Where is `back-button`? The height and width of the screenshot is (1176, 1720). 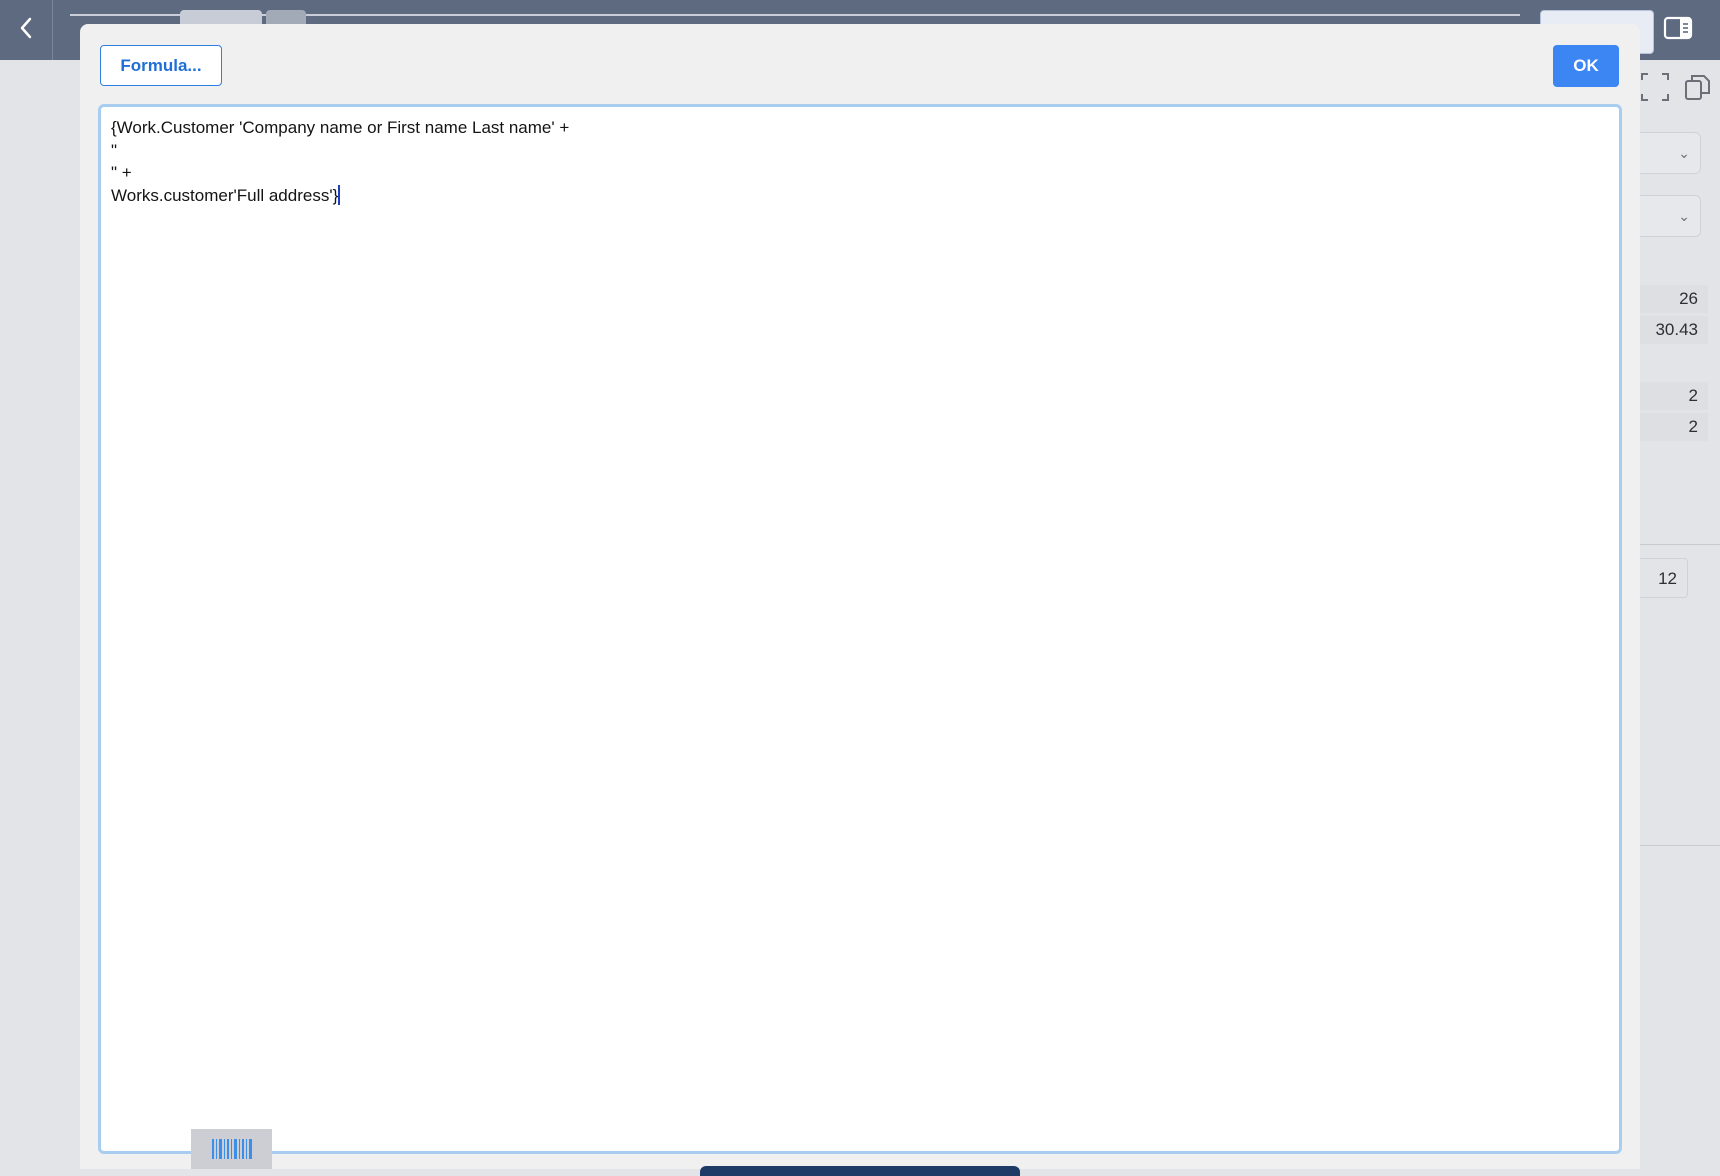 back-button is located at coordinates (26, 30).